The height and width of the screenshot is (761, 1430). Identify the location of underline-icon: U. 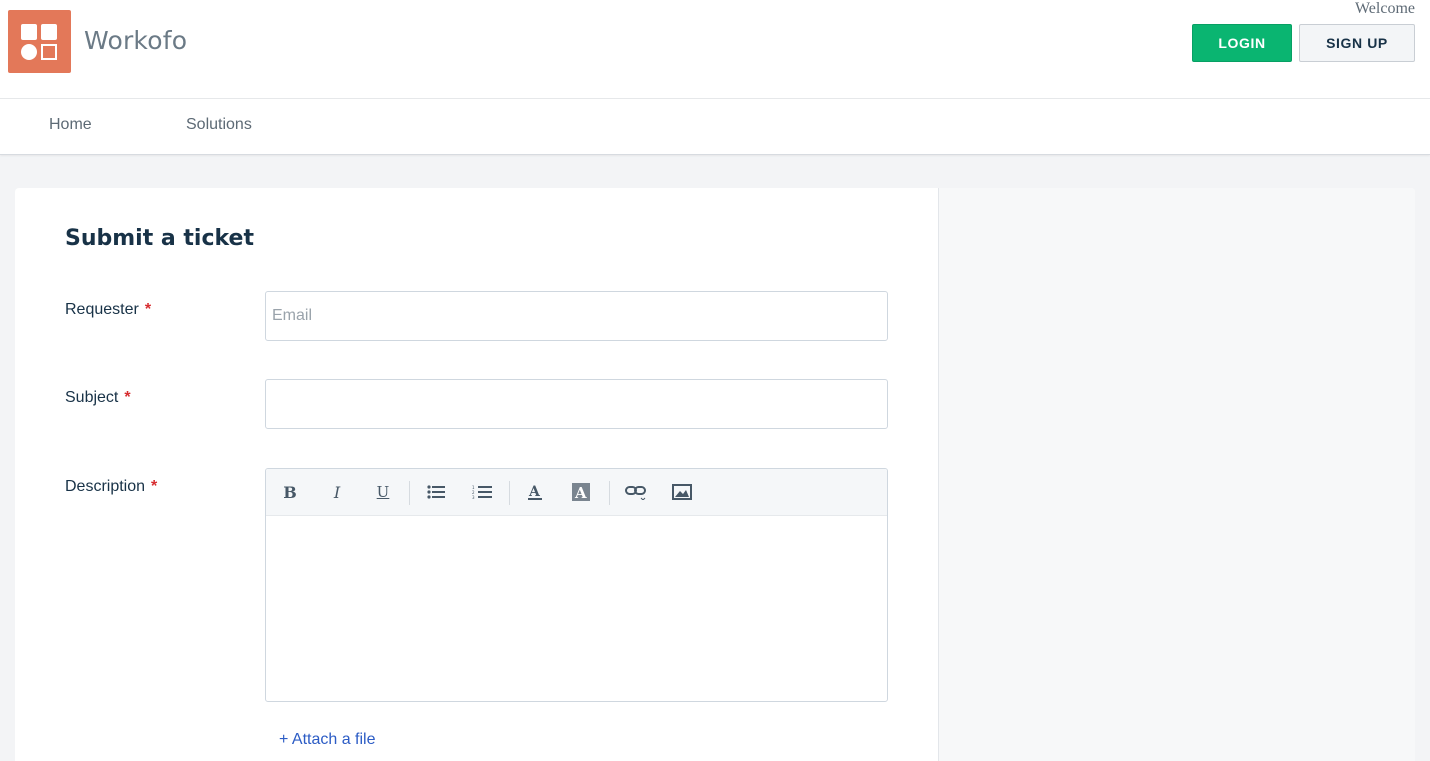
(383, 492).